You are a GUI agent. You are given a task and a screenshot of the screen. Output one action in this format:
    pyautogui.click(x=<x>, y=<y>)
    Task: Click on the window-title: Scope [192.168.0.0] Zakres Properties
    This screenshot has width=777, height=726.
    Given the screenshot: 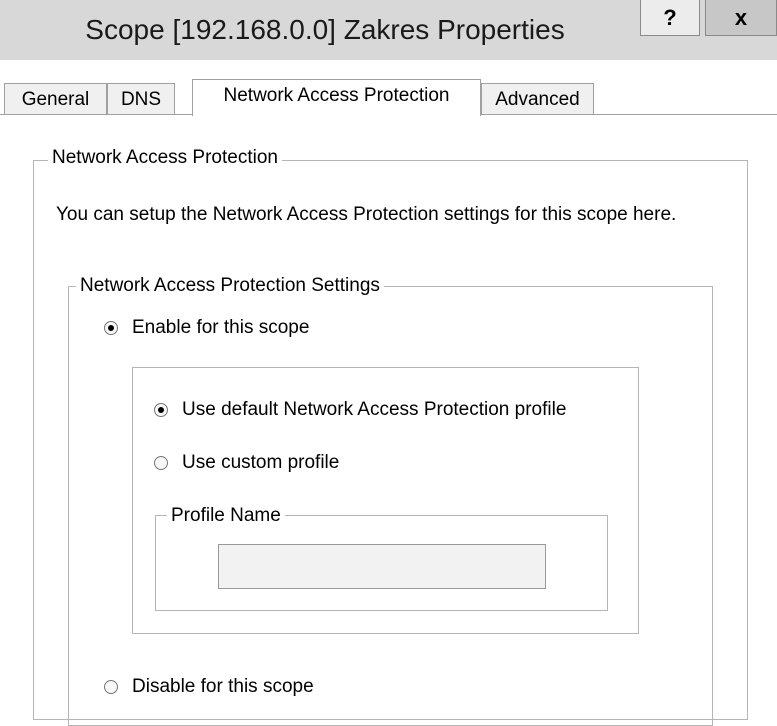 What is the action you would take?
    pyautogui.click(x=325, y=29)
    